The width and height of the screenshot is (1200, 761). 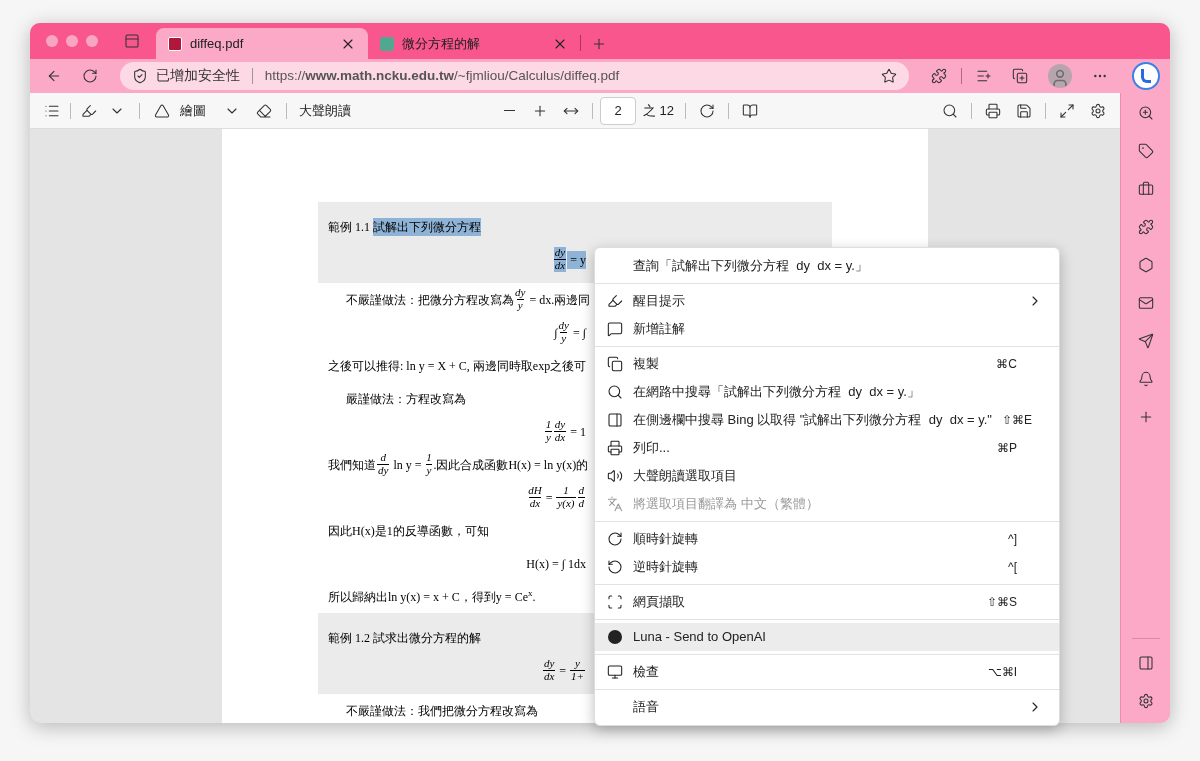 I want to click on menu-label: 在側邊欄中搜尋 Bing 以取得 "試解出下列微分方程 dy dx = y.", so click(x=812, y=420).